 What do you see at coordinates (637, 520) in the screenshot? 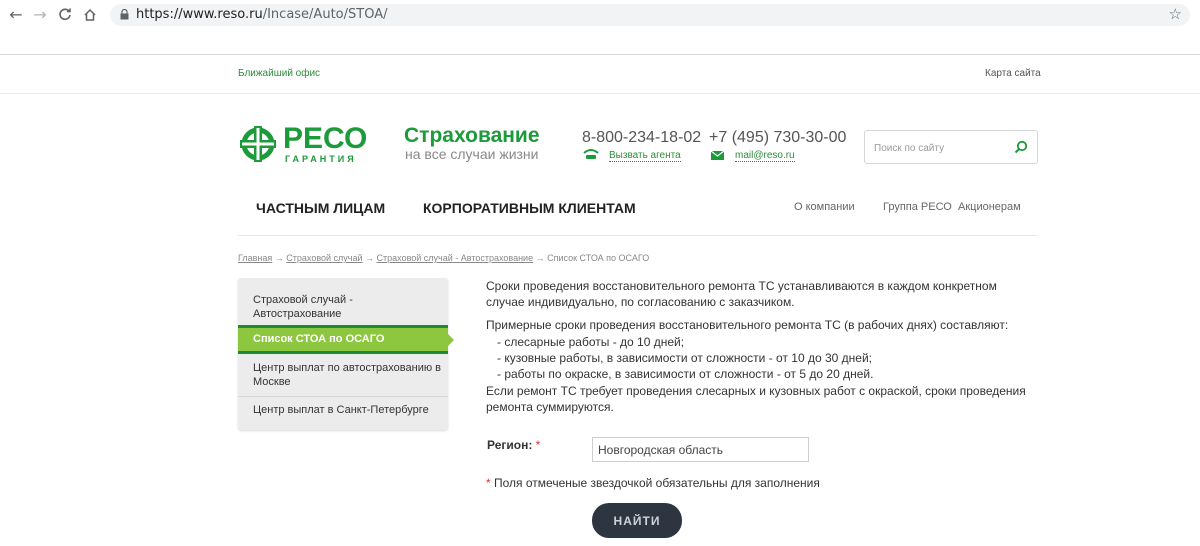
I see `search-submit-button: НАЙТИ` at bounding box center [637, 520].